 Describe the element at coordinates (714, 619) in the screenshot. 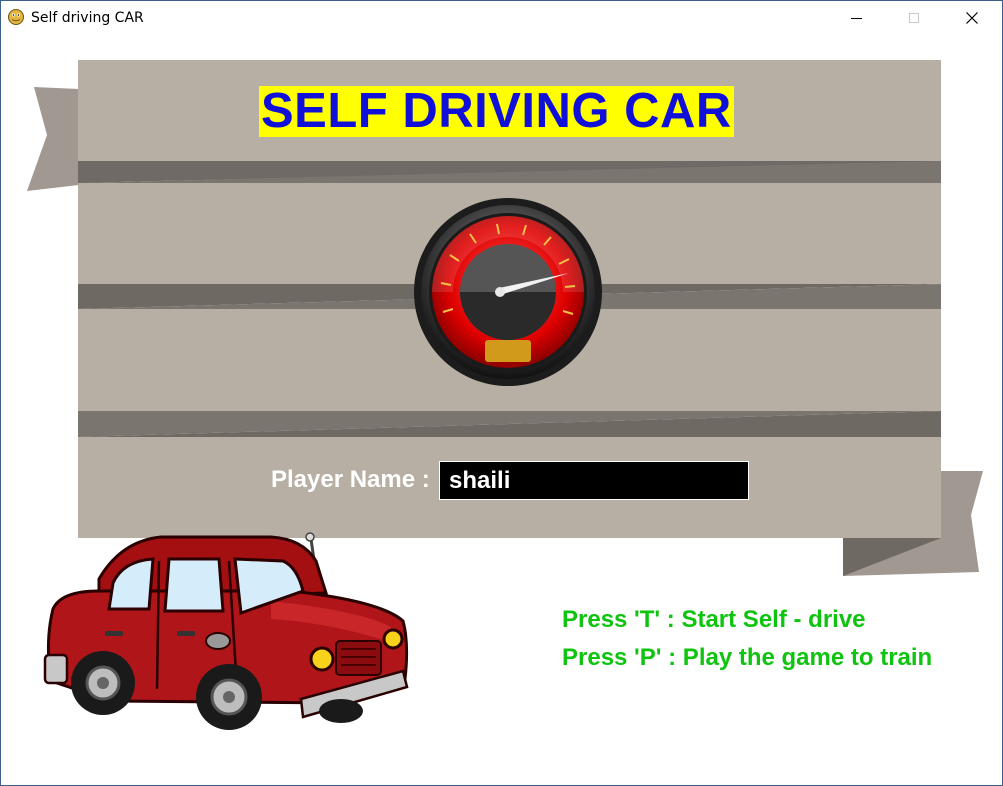

I see `instruction-start-self-drive: Press 'T' : Start Self - drive` at that location.